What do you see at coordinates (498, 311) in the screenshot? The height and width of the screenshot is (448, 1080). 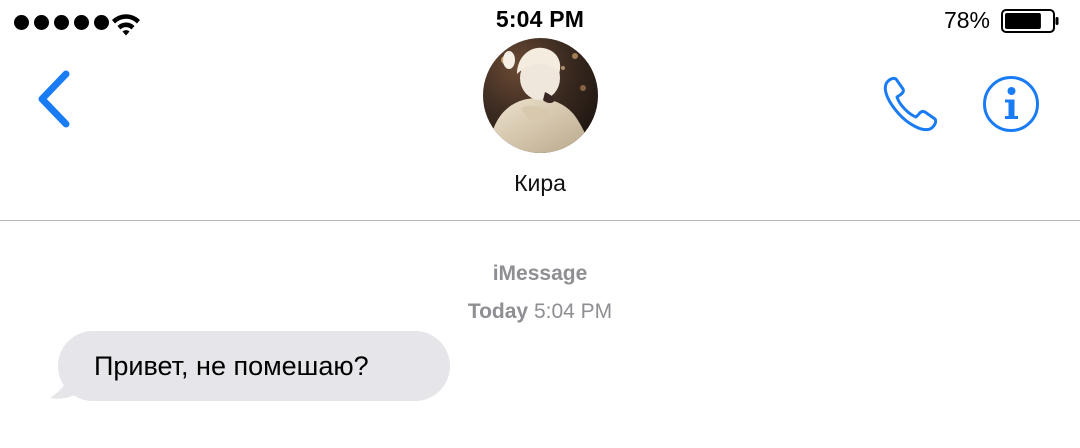 I see `timestamp-day: Today` at bounding box center [498, 311].